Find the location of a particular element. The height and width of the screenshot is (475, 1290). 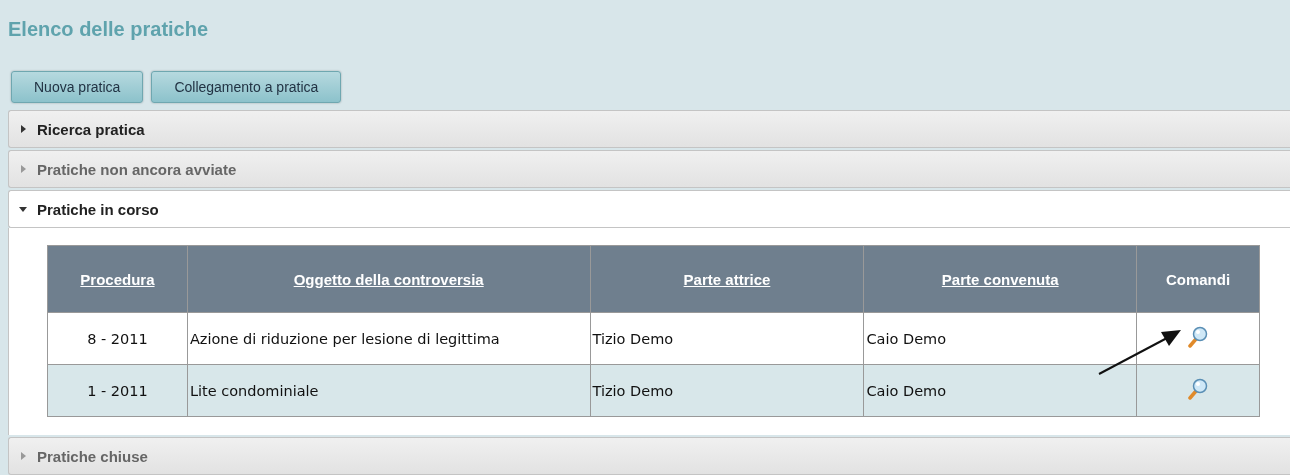

section-title: Pratiche in corso is located at coordinates (98, 209).